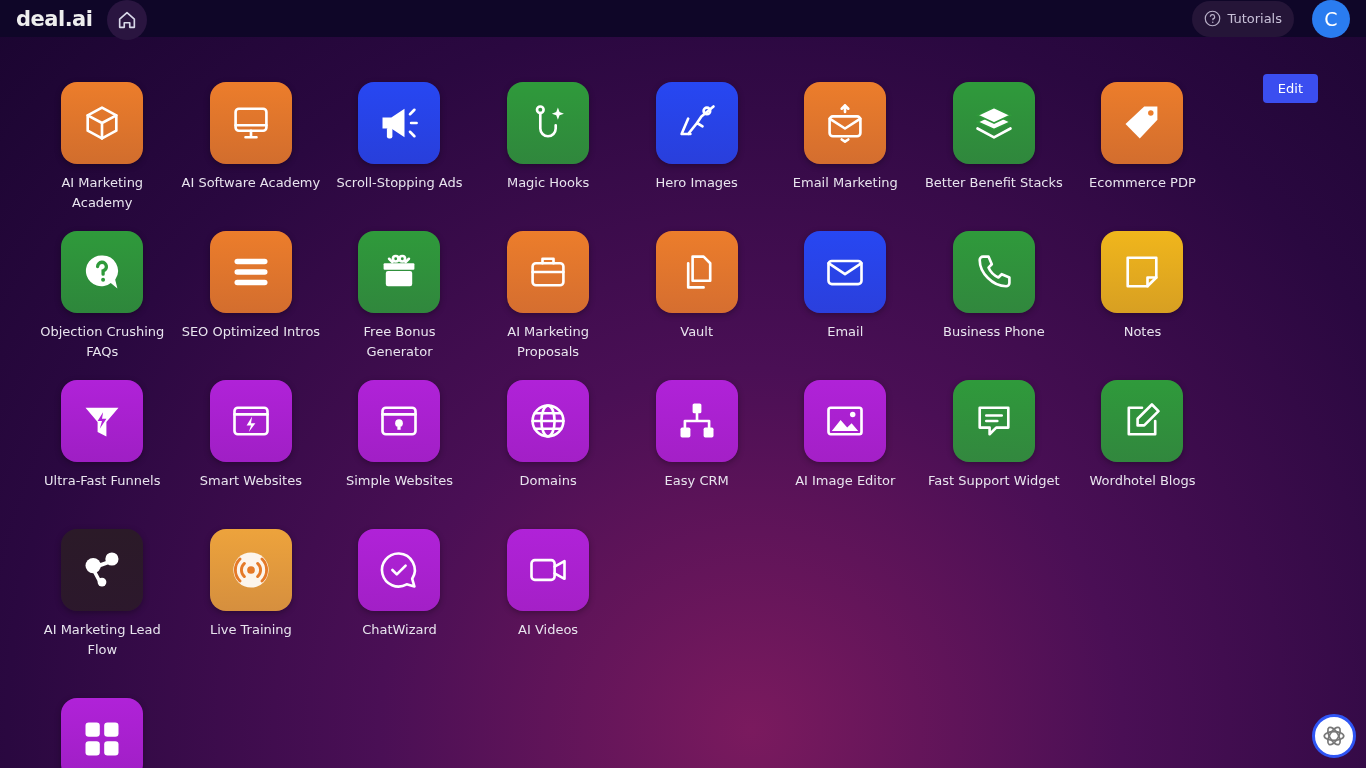 The height and width of the screenshot is (768, 1366). I want to click on user-avatar: C, so click(1331, 19).